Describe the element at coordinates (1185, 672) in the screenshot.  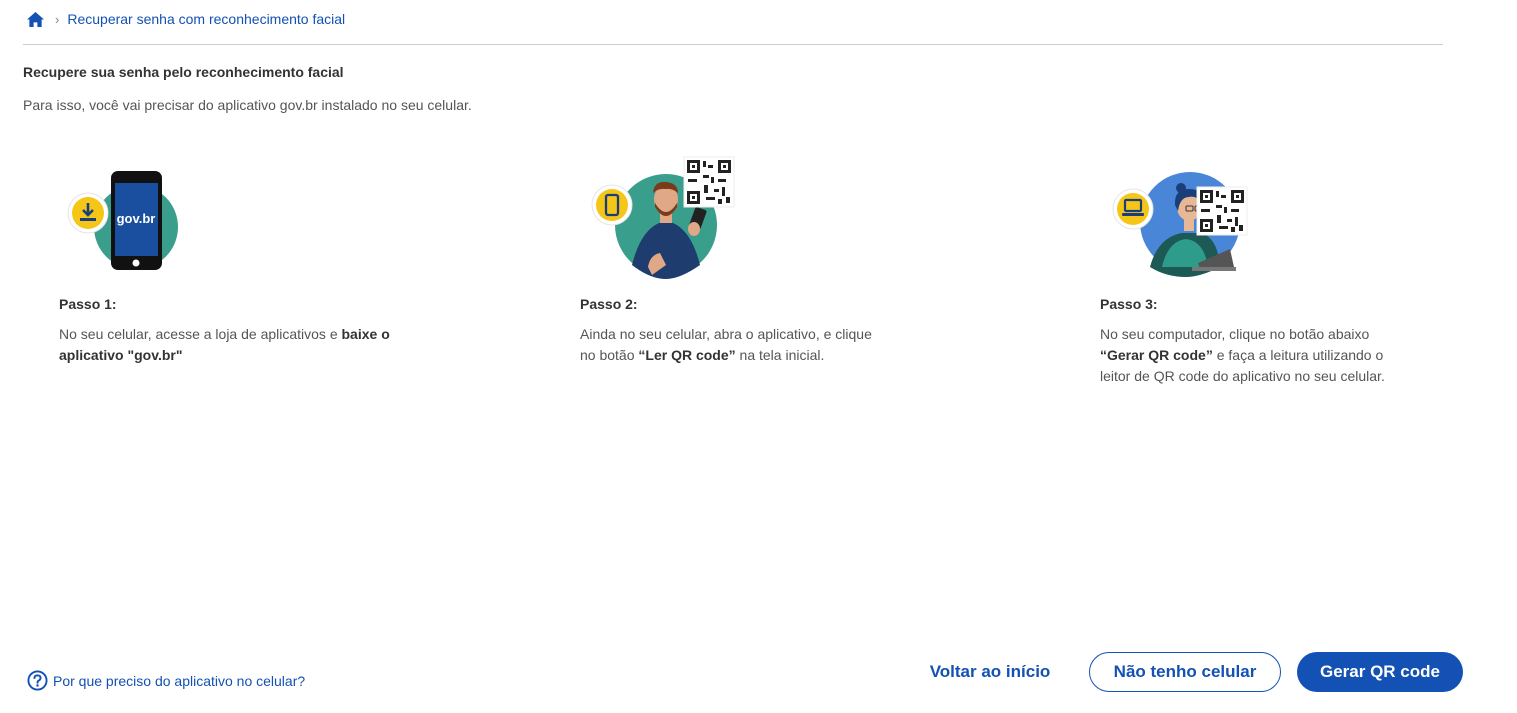
I see `no-phone-button: Não tenho celular` at that location.